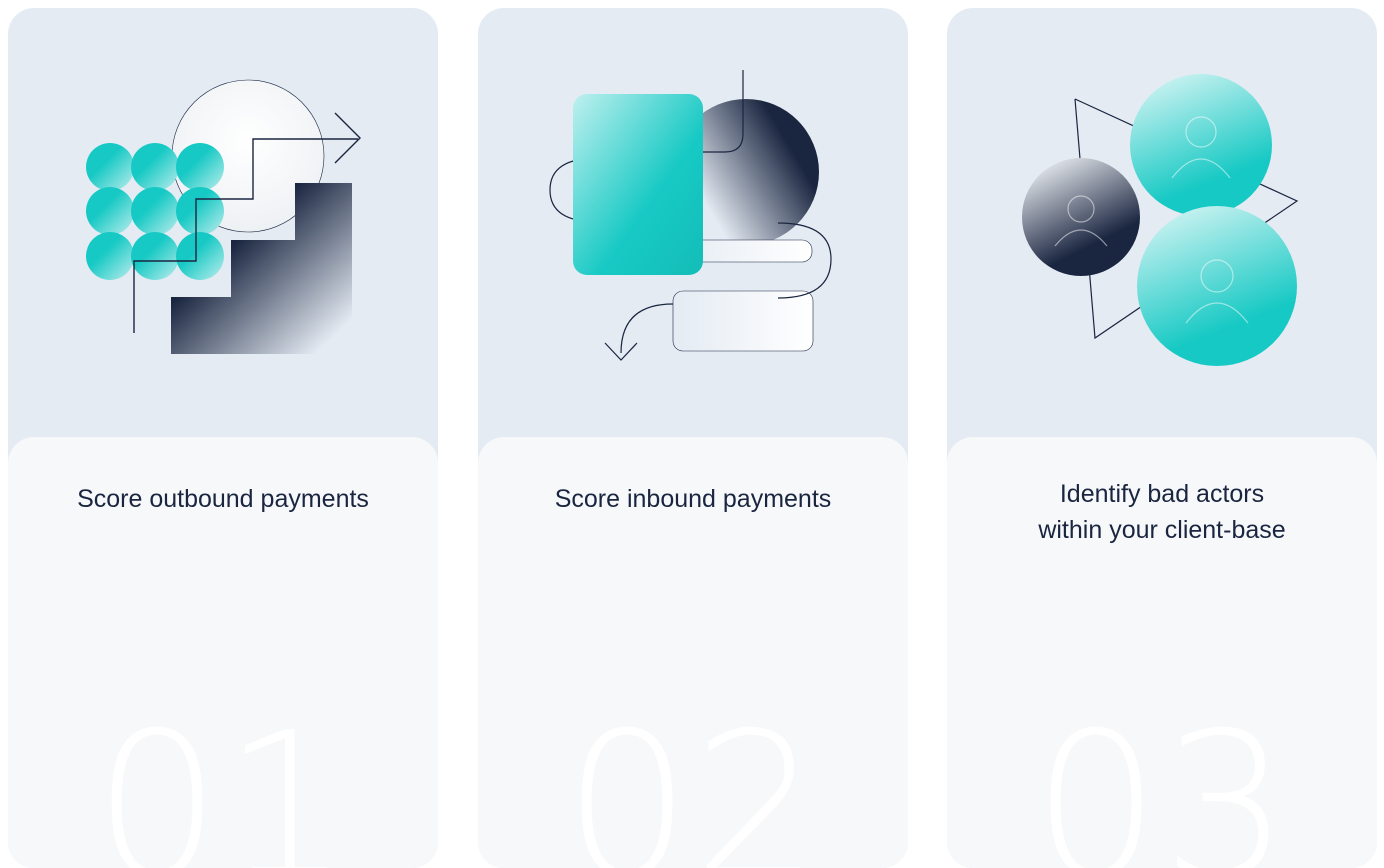  Describe the element at coordinates (223, 779) in the screenshot. I see `card-number: 01` at that location.